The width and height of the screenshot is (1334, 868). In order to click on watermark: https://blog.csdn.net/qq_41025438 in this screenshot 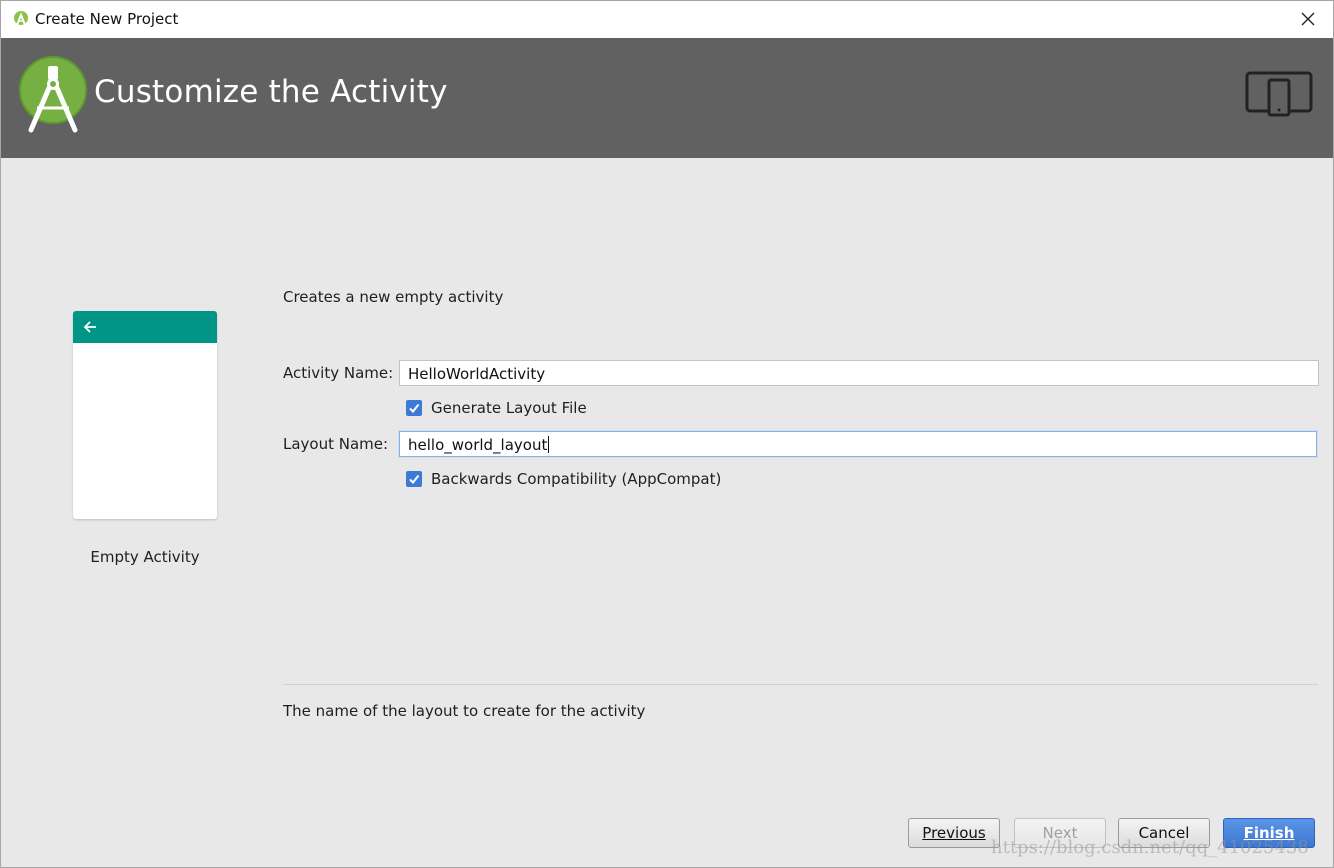, I will do `click(1150, 847)`.